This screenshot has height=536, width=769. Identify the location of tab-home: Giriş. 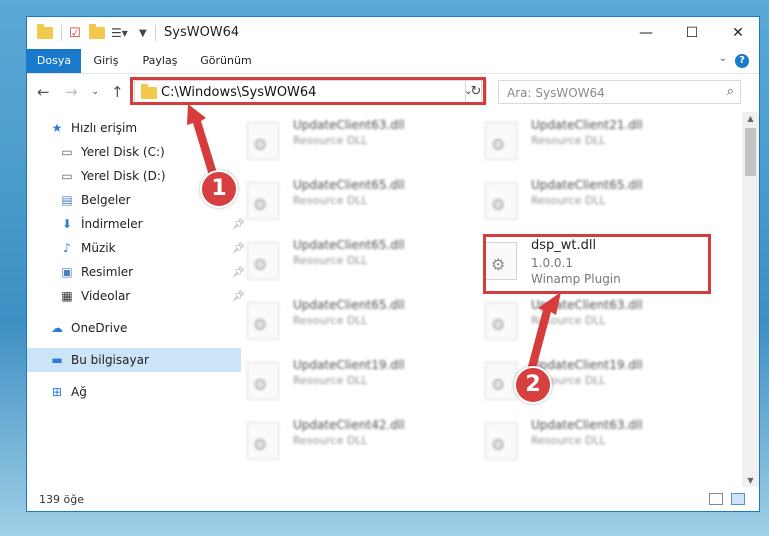
(106, 61).